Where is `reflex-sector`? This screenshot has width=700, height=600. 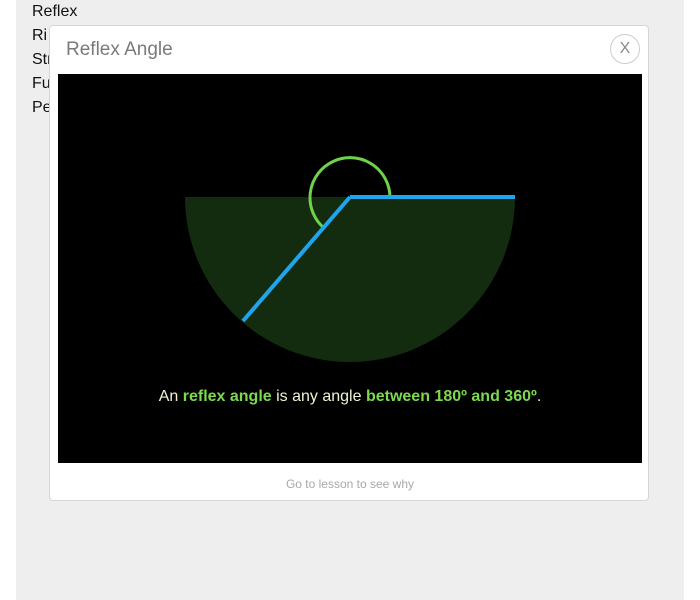
reflex-sector is located at coordinates (350, 279).